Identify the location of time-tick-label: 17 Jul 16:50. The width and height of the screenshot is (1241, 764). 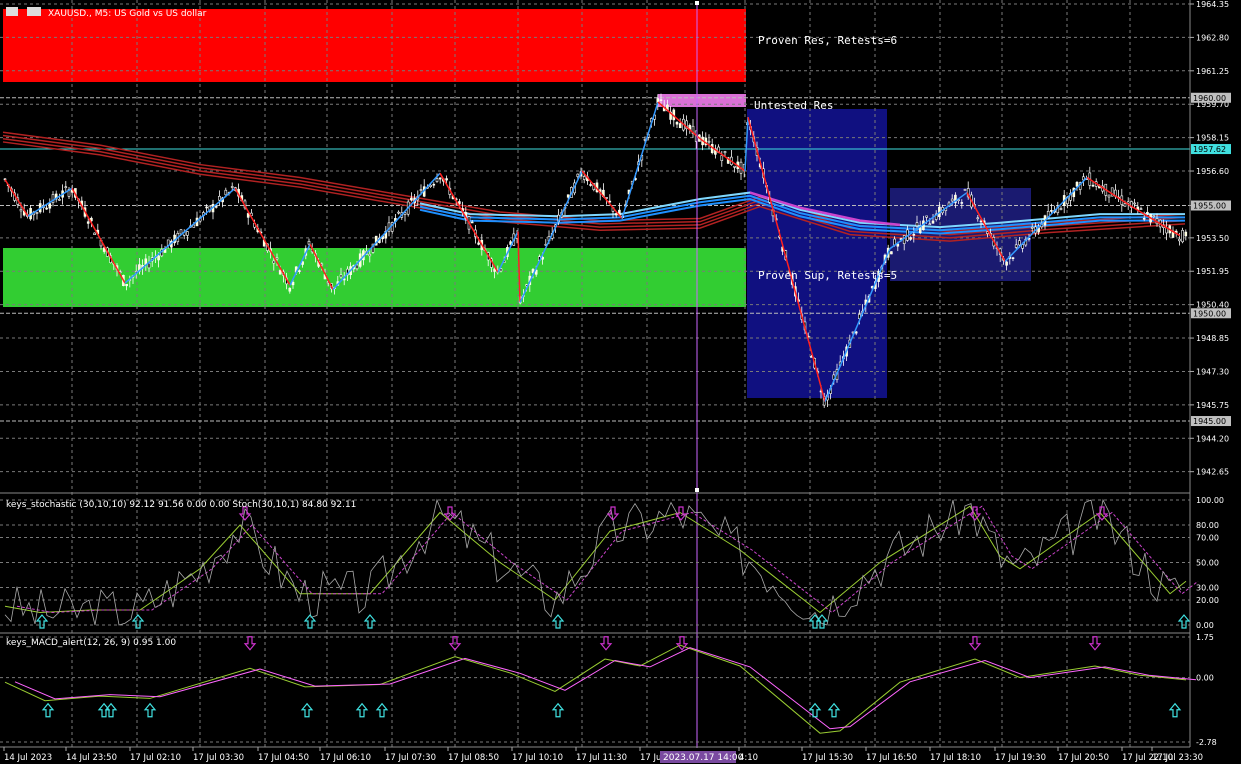
(891, 758).